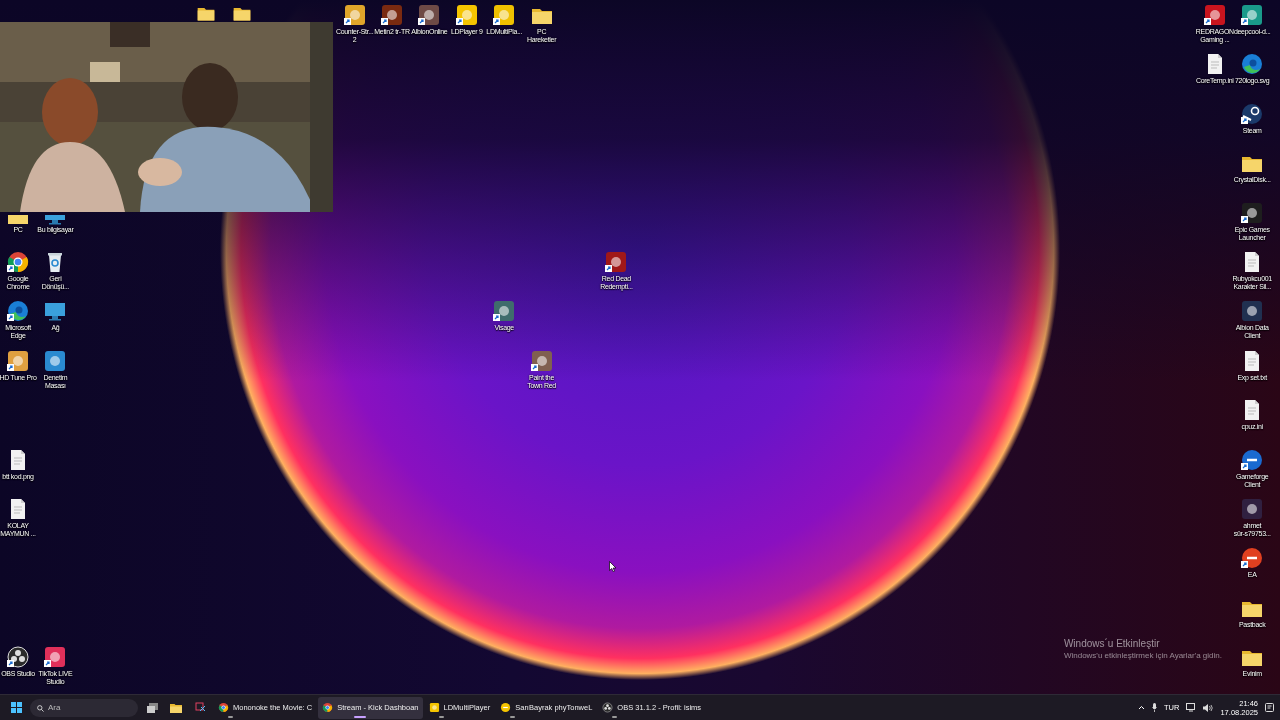  What do you see at coordinates (16, 707) in the screenshot?
I see `windows-logo-icon` at bounding box center [16, 707].